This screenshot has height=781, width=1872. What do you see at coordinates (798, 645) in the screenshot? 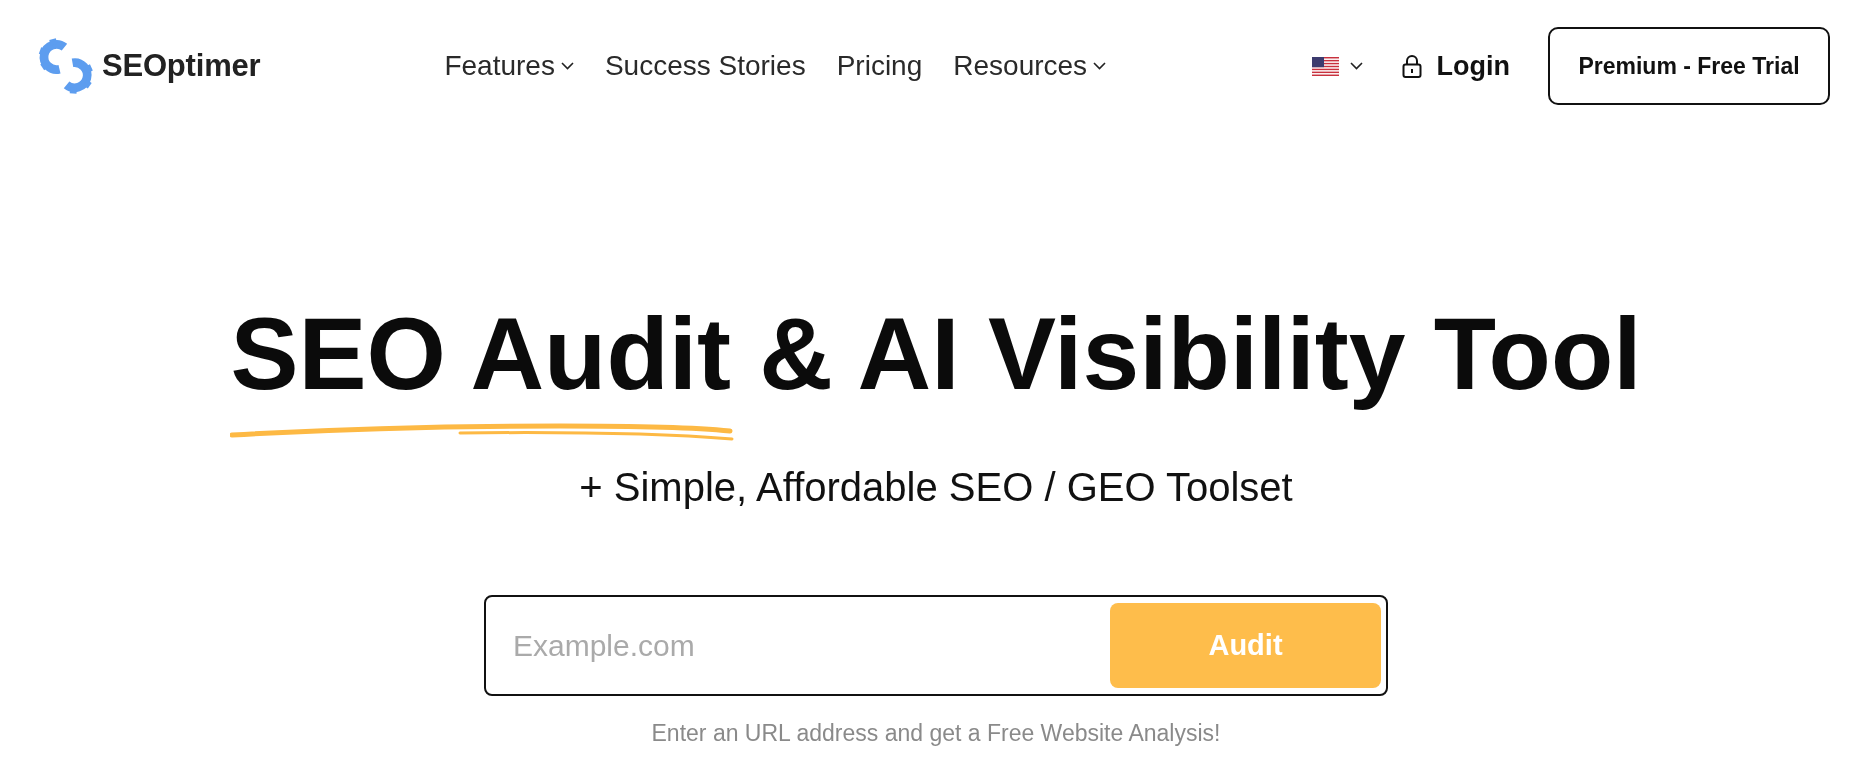
I see `url-input: Example.com` at bounding box center [798, 645].